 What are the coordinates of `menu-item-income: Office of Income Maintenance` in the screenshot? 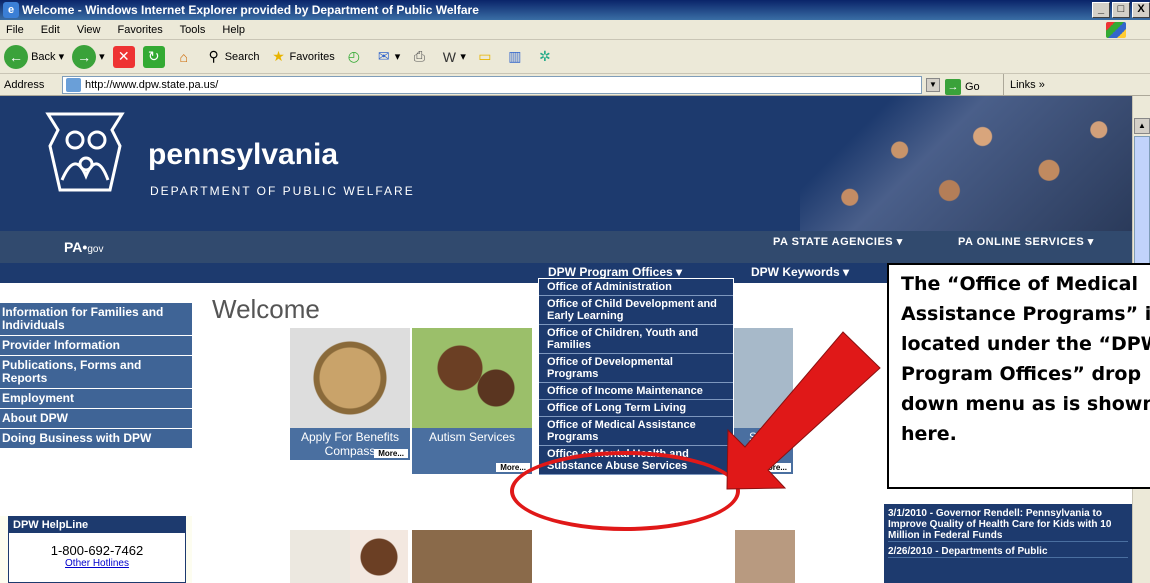 It's located at (636, 391).